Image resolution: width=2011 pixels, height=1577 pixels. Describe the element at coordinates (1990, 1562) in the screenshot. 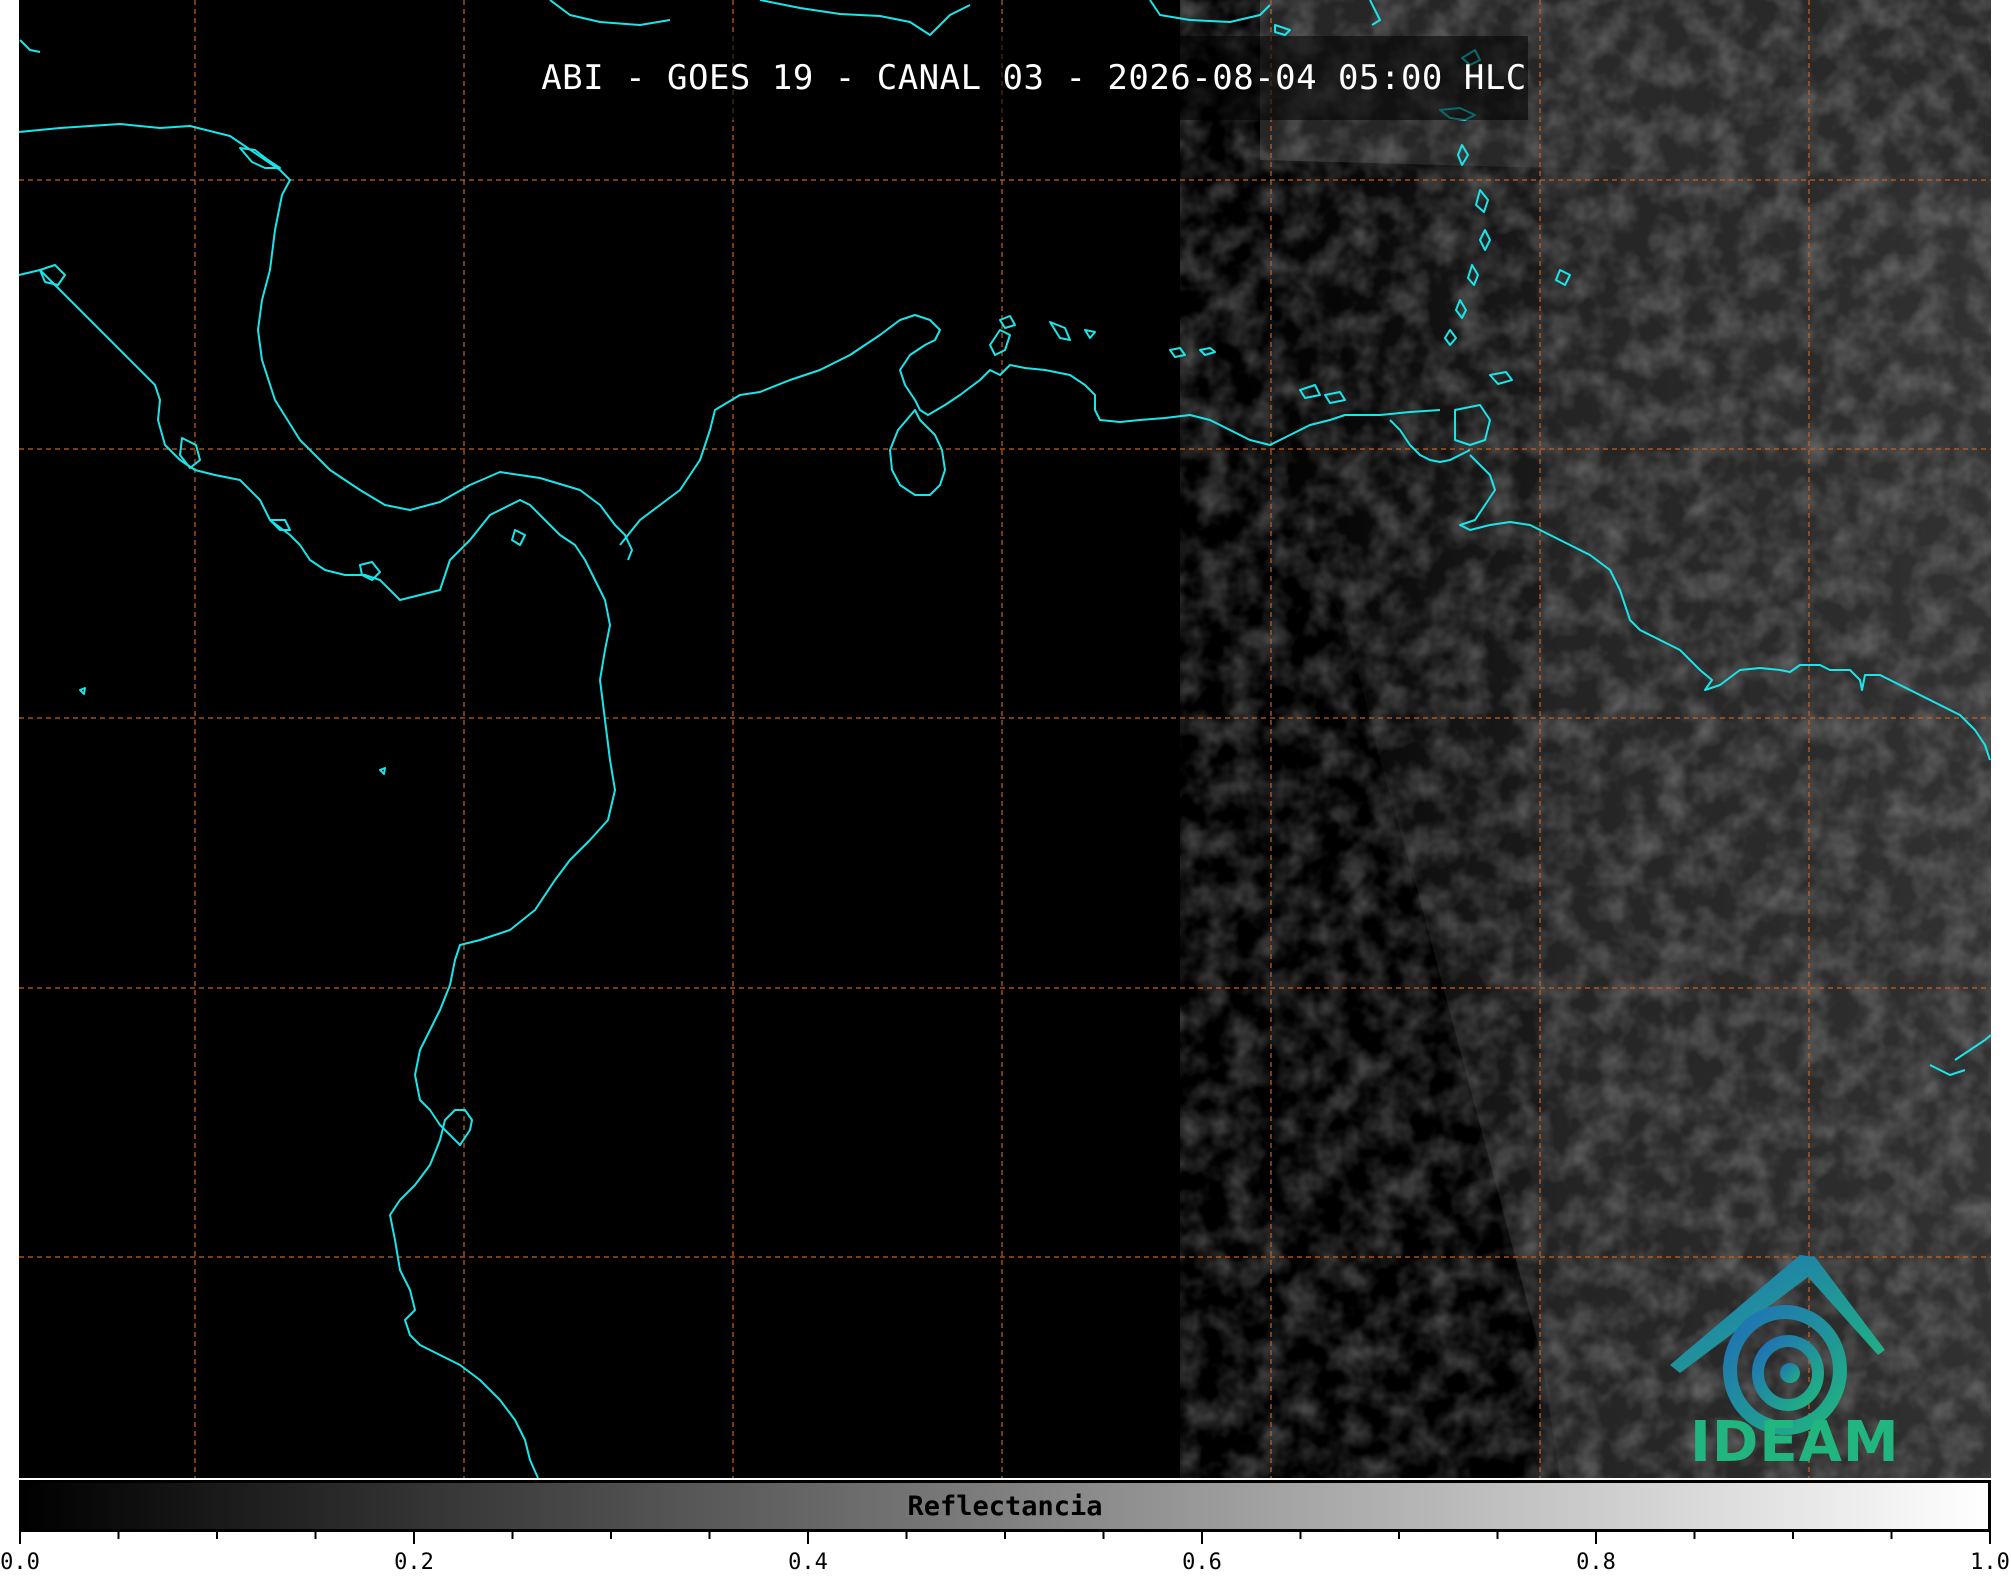

I see `colorbar-tick-label: 1.0` at that location.